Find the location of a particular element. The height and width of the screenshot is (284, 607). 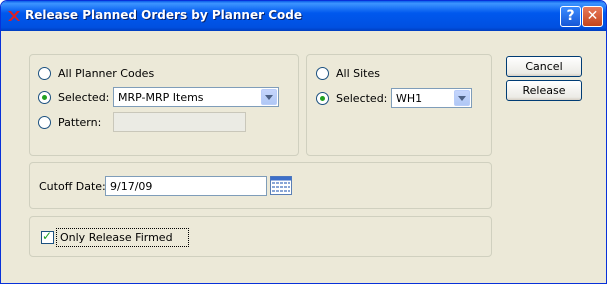

checkmark-icon: ✓ is located at coordinates (47, 236).